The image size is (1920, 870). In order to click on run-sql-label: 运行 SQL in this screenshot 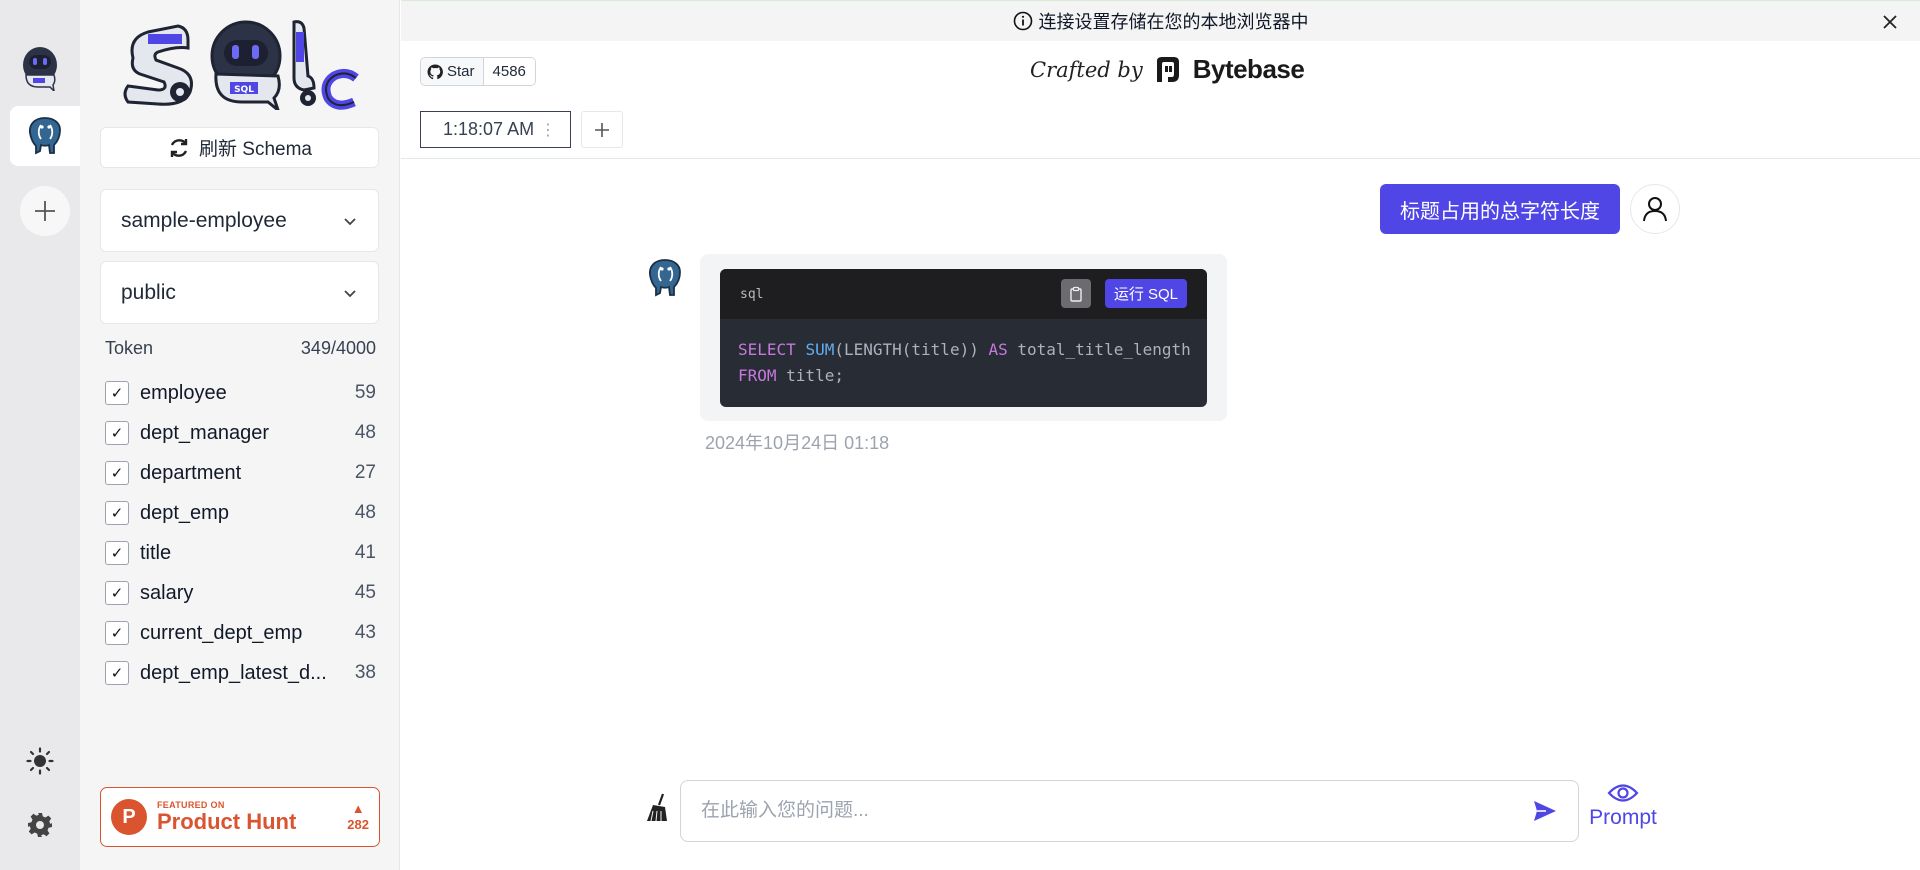, I will do `click(1145, 294)`.